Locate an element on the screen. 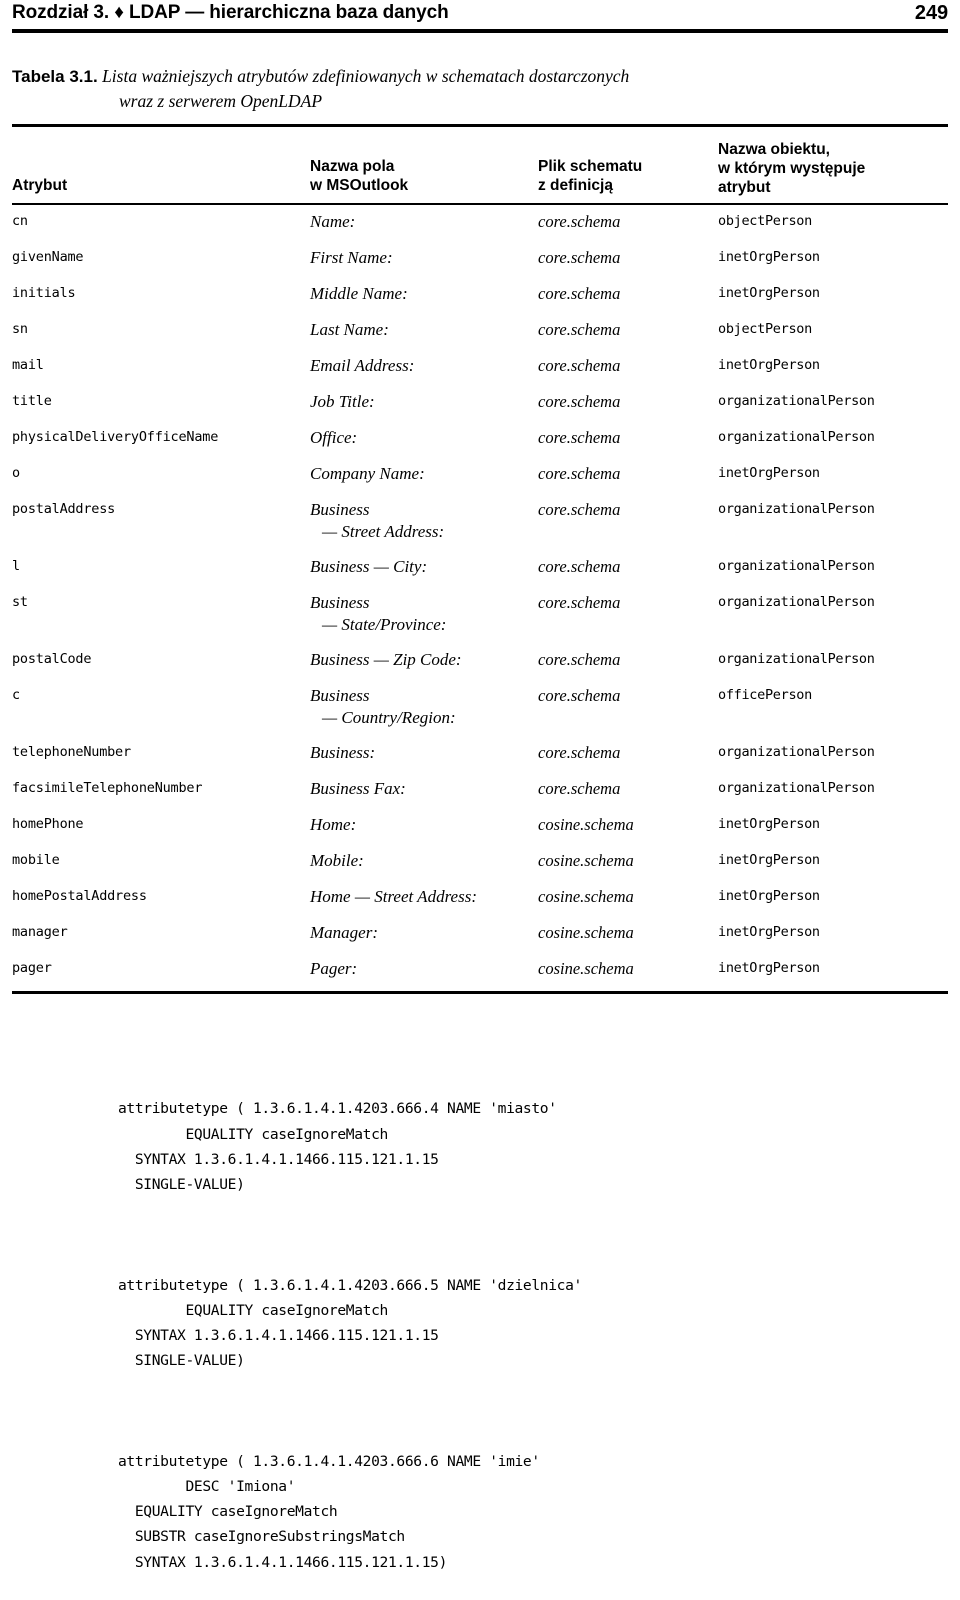 The height and width of the screenshot is (1600, 960). table-row: o Company Name: core.schema inetOrgPerson is located at coordinates (480, 474).